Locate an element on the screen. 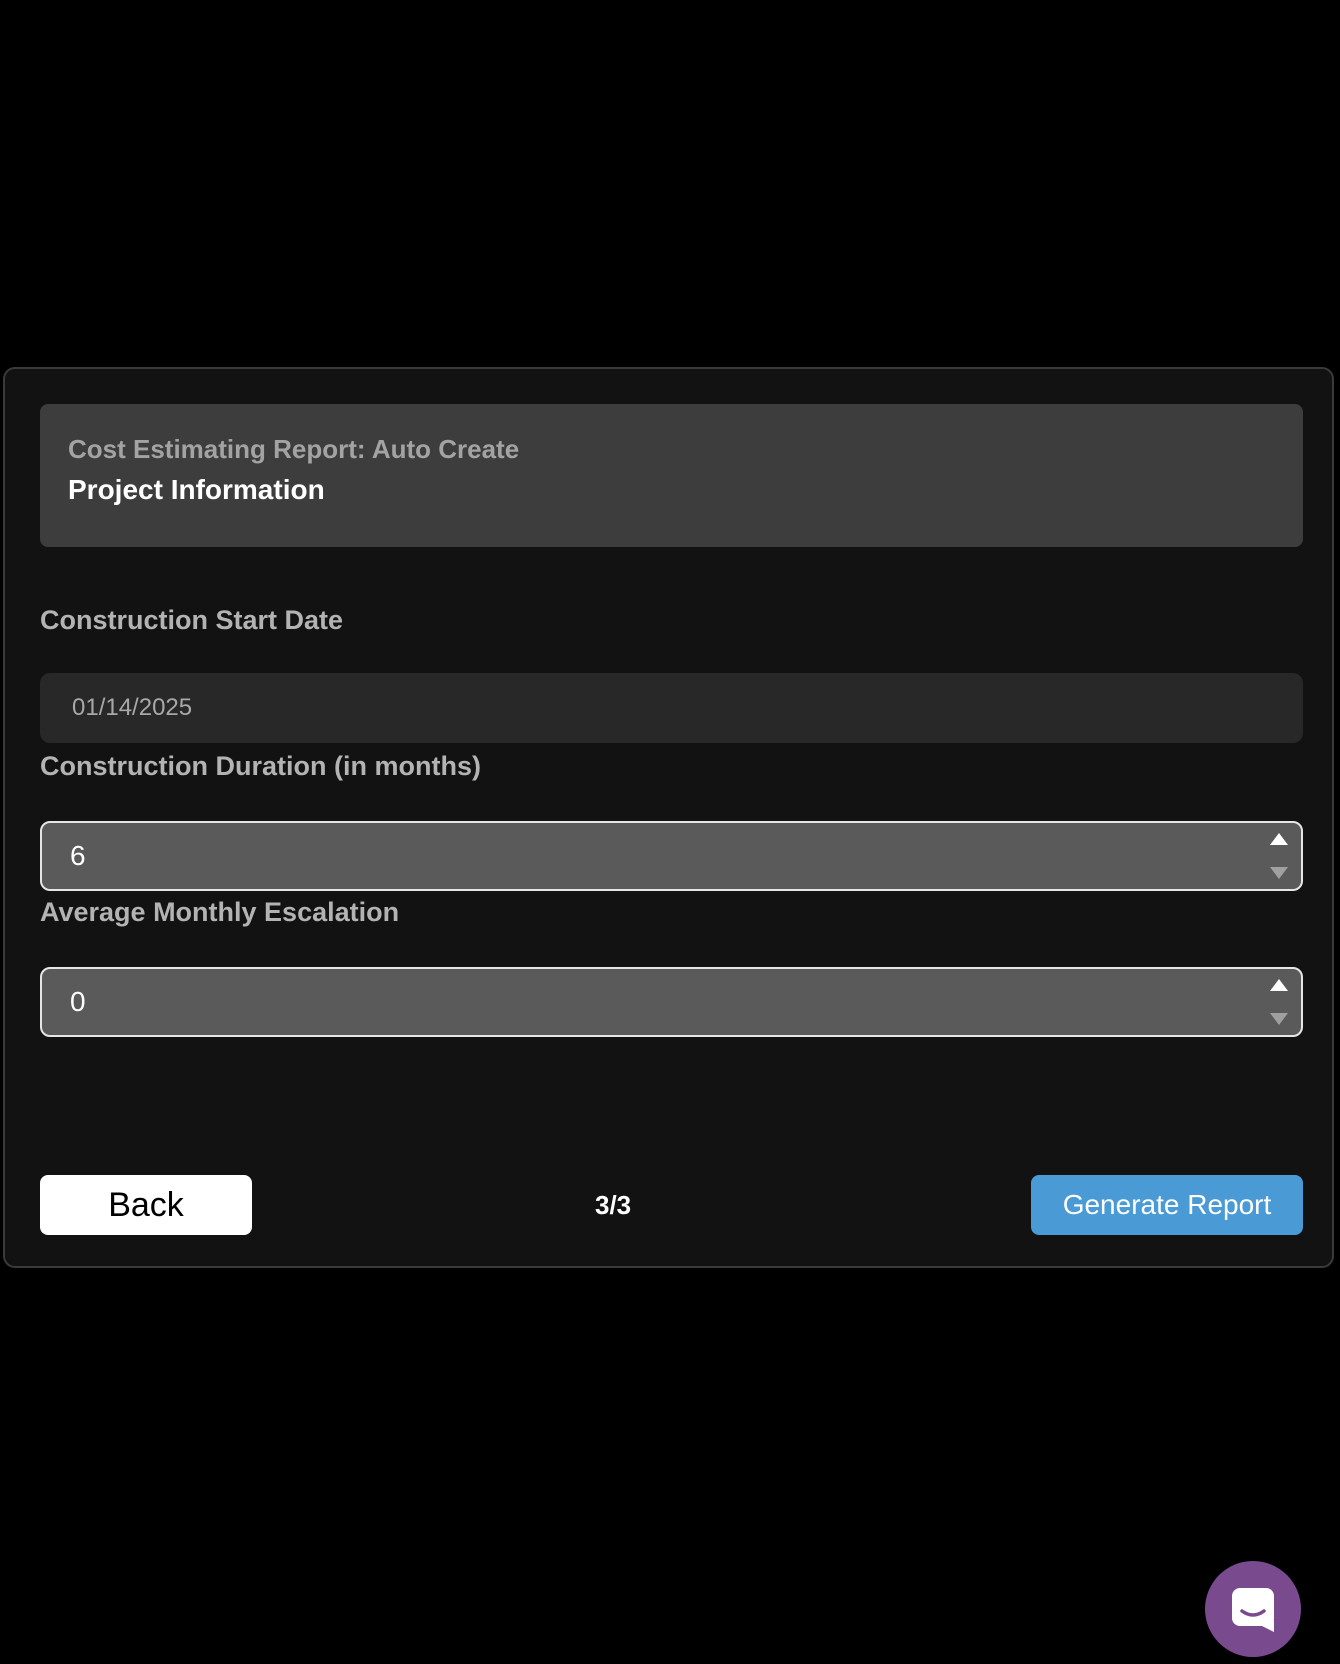  generate-report-button: Generate Report is located at coordinates (1167, 1205).